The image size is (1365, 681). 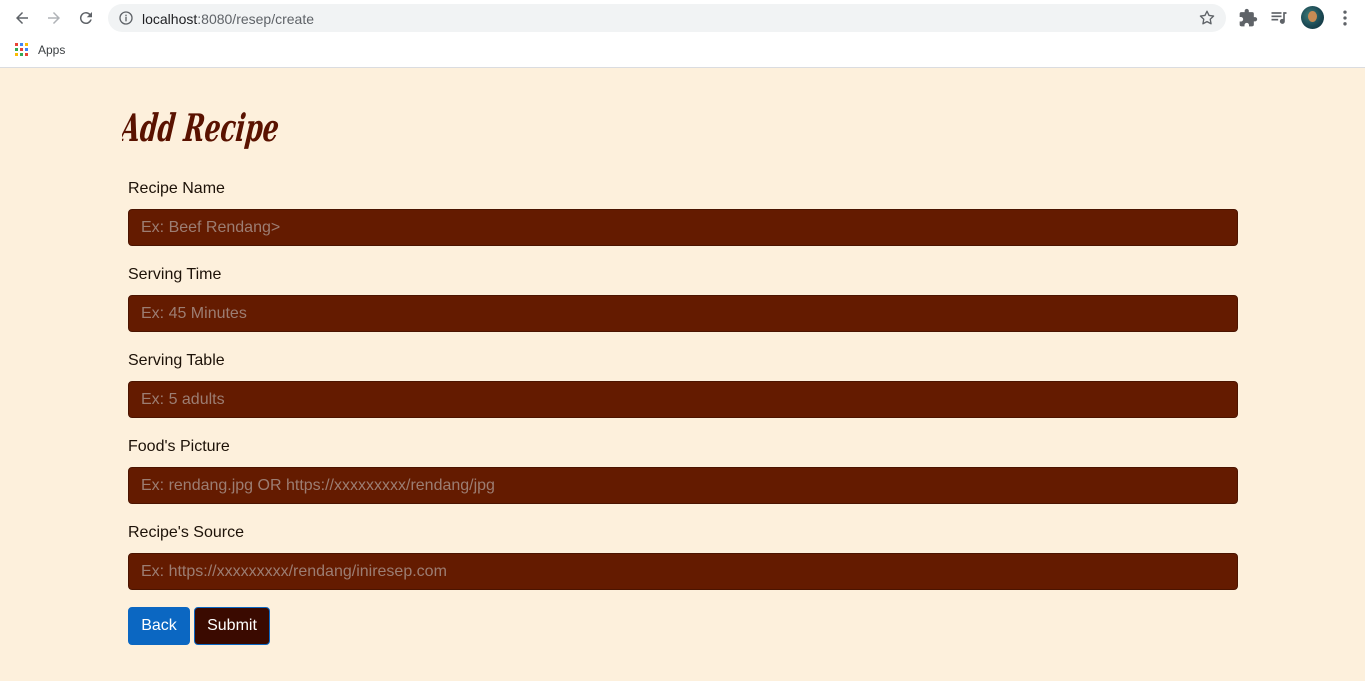 I want to click on page-title: Add Recipe, so click(x=201, y=127).